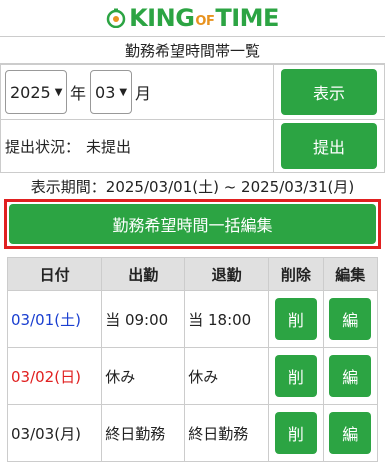 The image size is (385, 472). What do you see at coordinates (43, 146) in the screenshot?
I see `status-label: 提出状況：` at bounding box center [43, 146].